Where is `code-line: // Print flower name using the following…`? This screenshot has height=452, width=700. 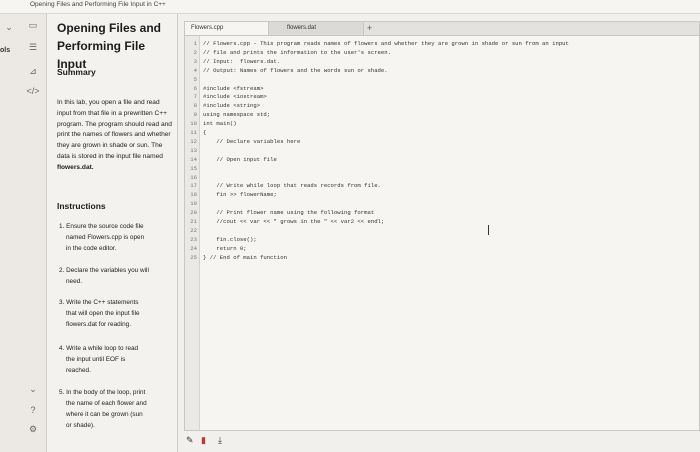
code-line: // Print flower name using the following… is located at coordinates (288, 212).